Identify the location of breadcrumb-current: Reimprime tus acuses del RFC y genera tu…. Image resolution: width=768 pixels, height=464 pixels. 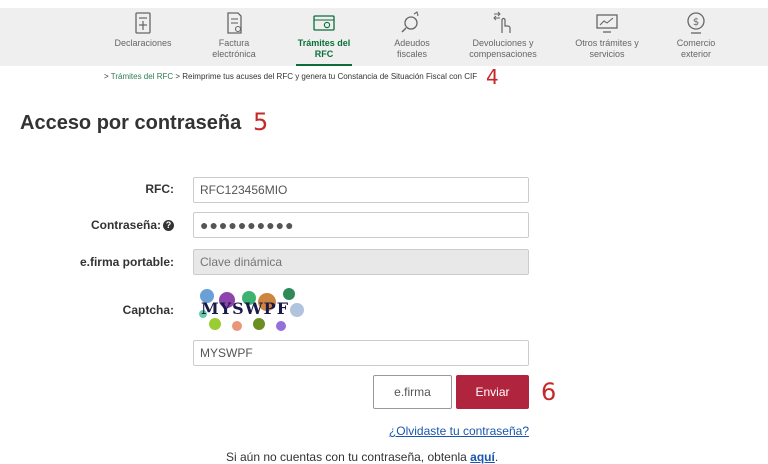
(330, 76).